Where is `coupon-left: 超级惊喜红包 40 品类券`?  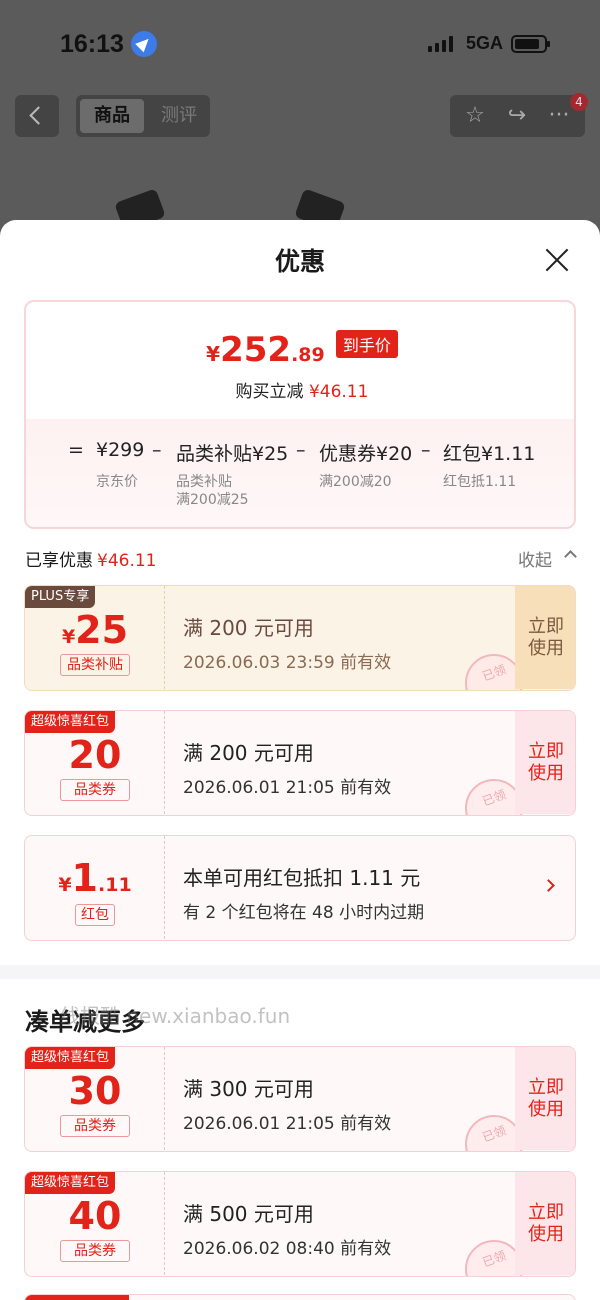
coupon-left: 超级惊喜红包 40 品类券 is located at coordinates (95, 1223).